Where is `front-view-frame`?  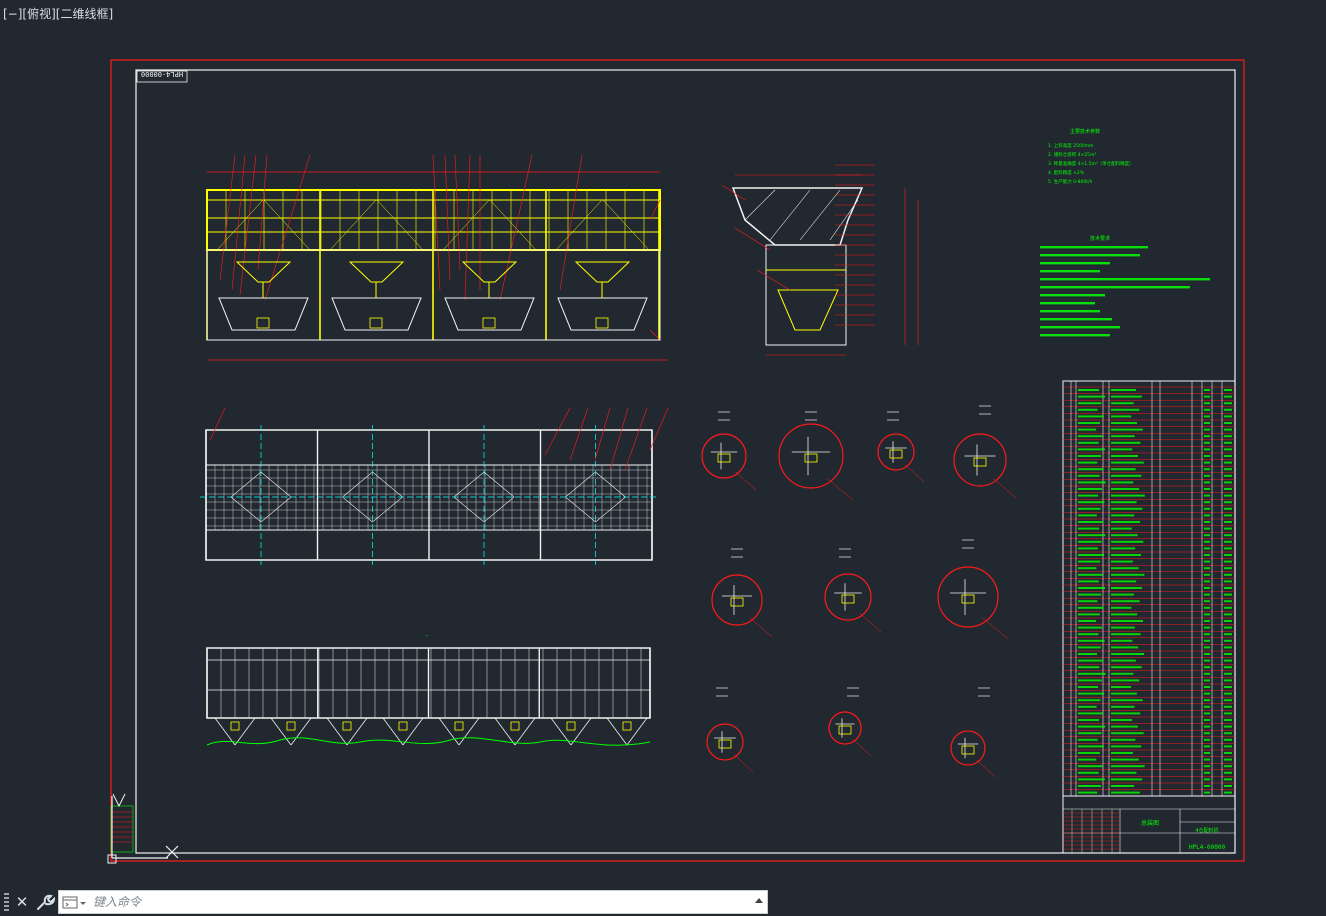 front-view-frame is located at coordinates (433, 265).